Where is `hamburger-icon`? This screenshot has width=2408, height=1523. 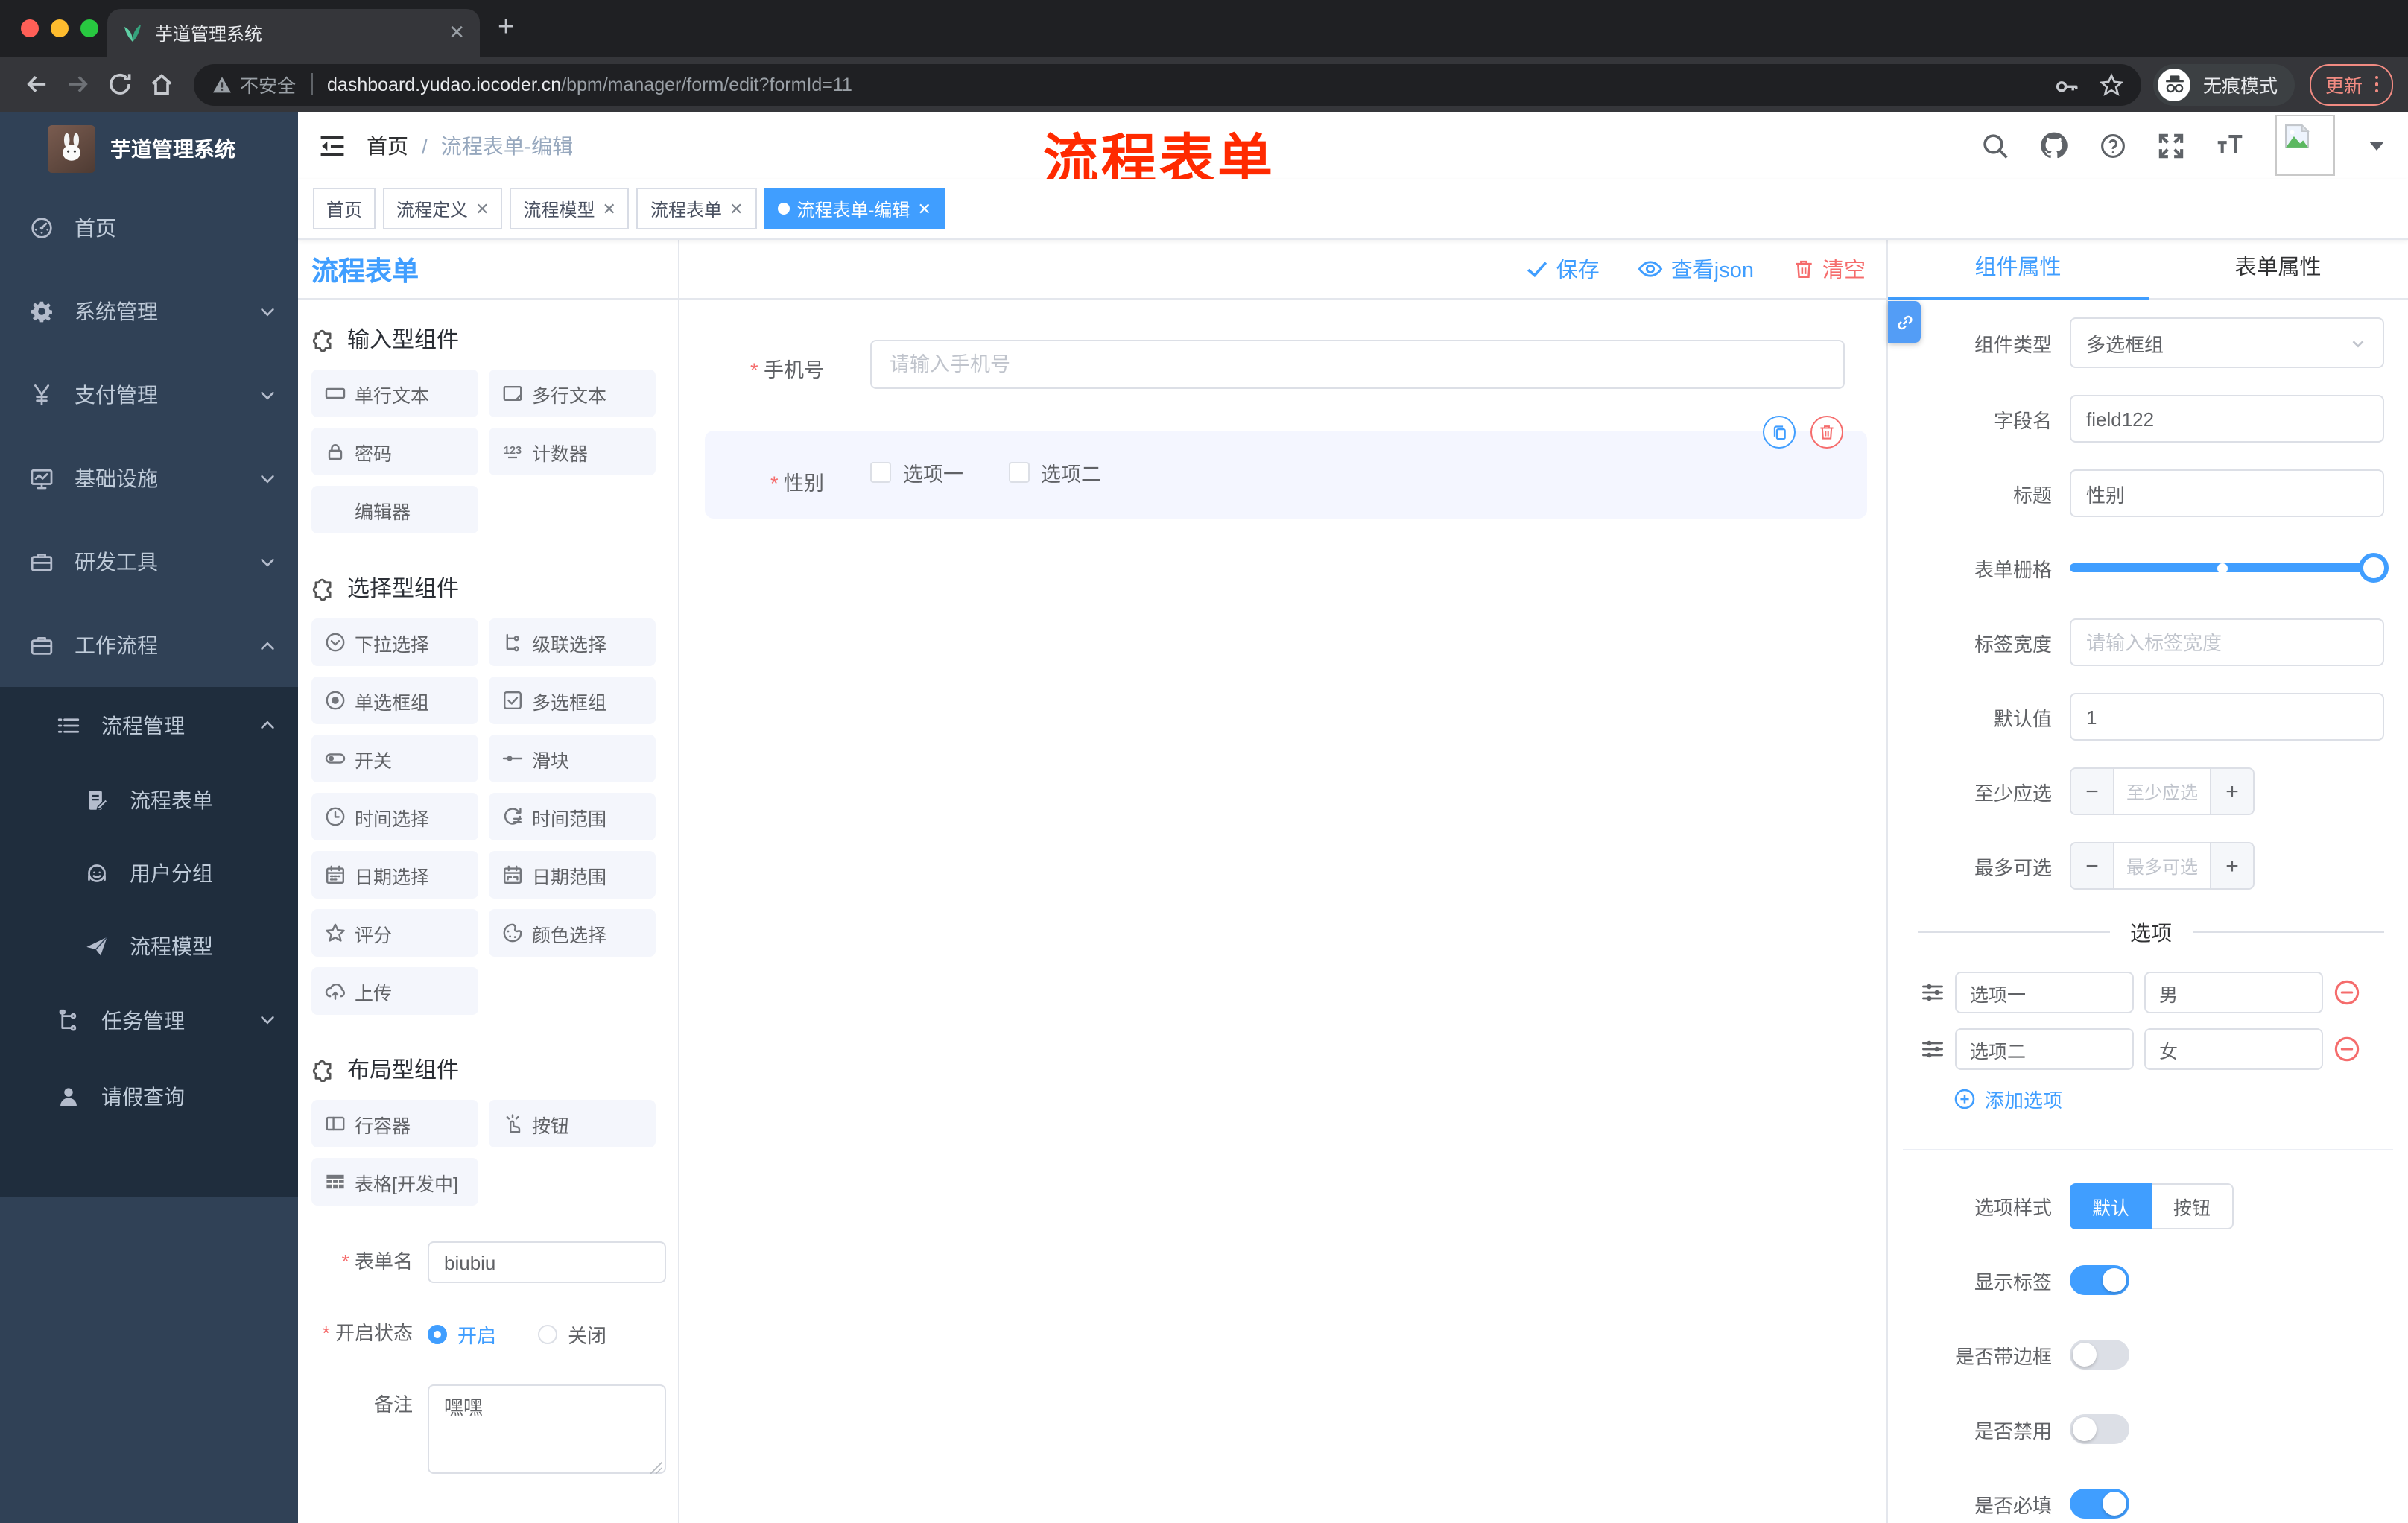
hamburger-icon is located at coordinates (332, 145).